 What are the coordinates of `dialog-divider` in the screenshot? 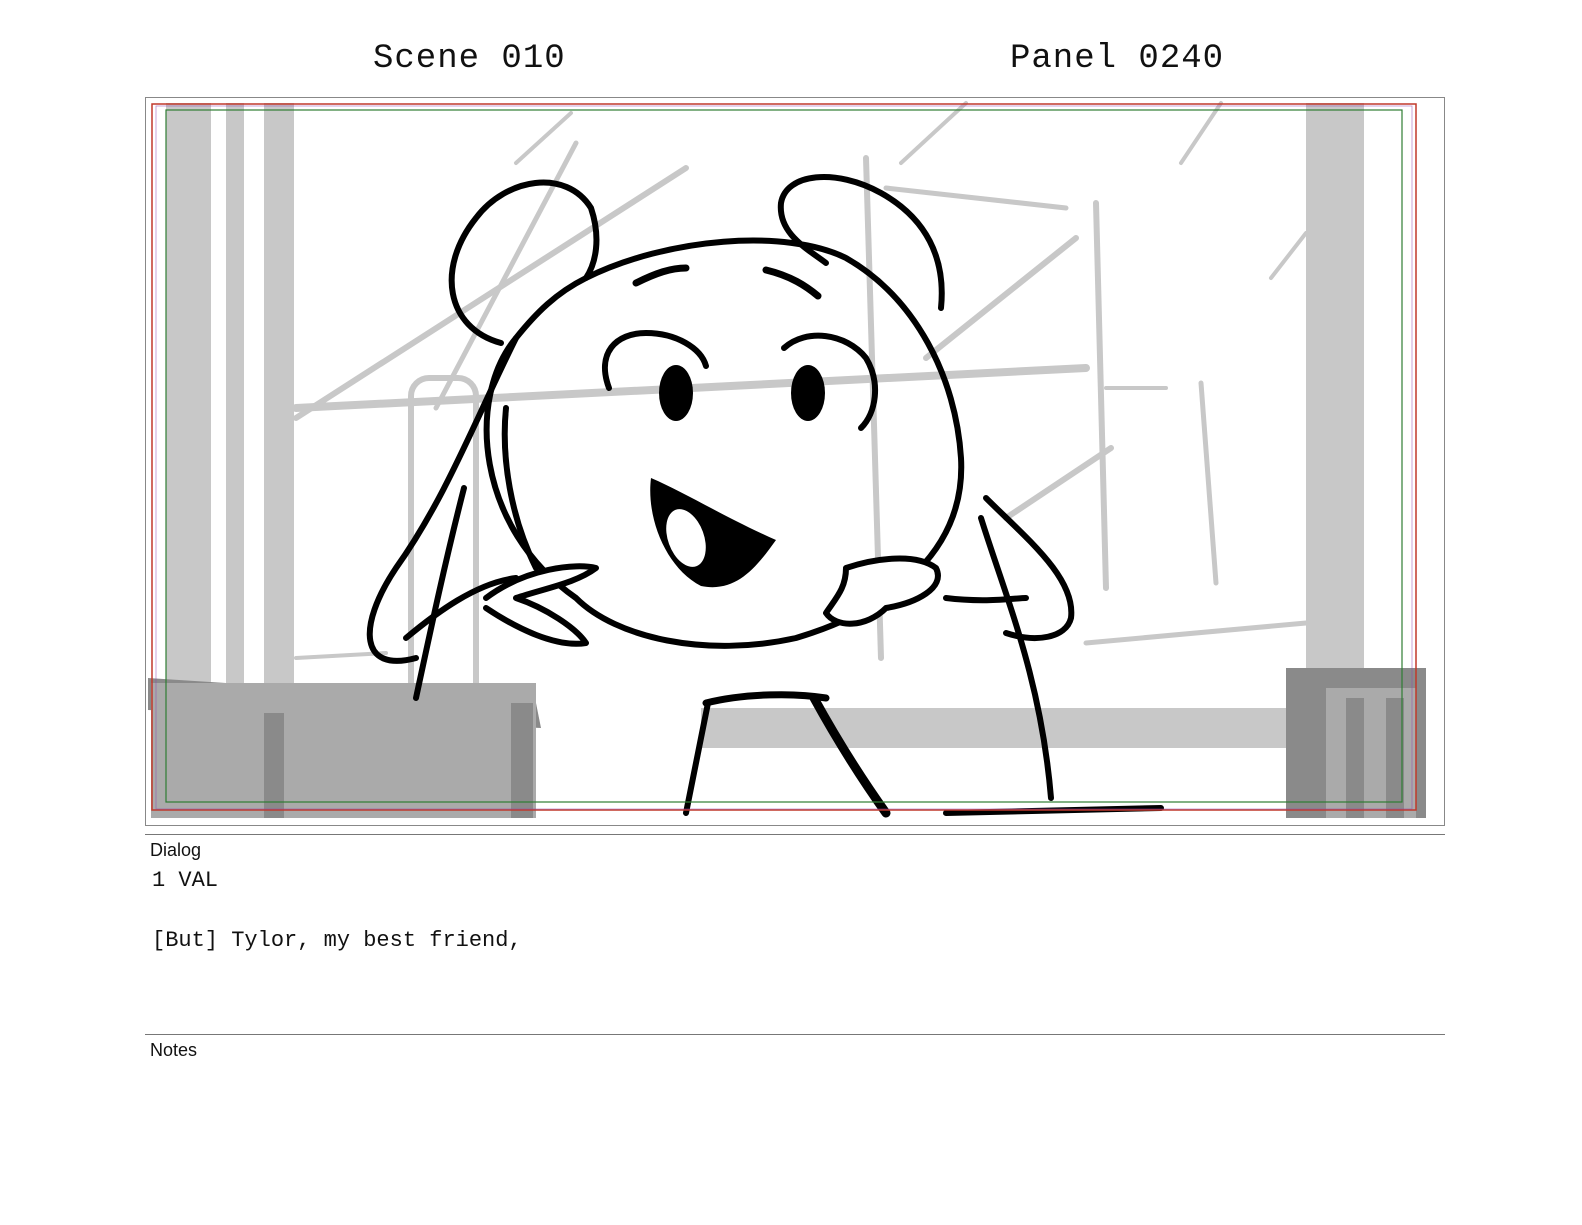 It's located at (795, 834).